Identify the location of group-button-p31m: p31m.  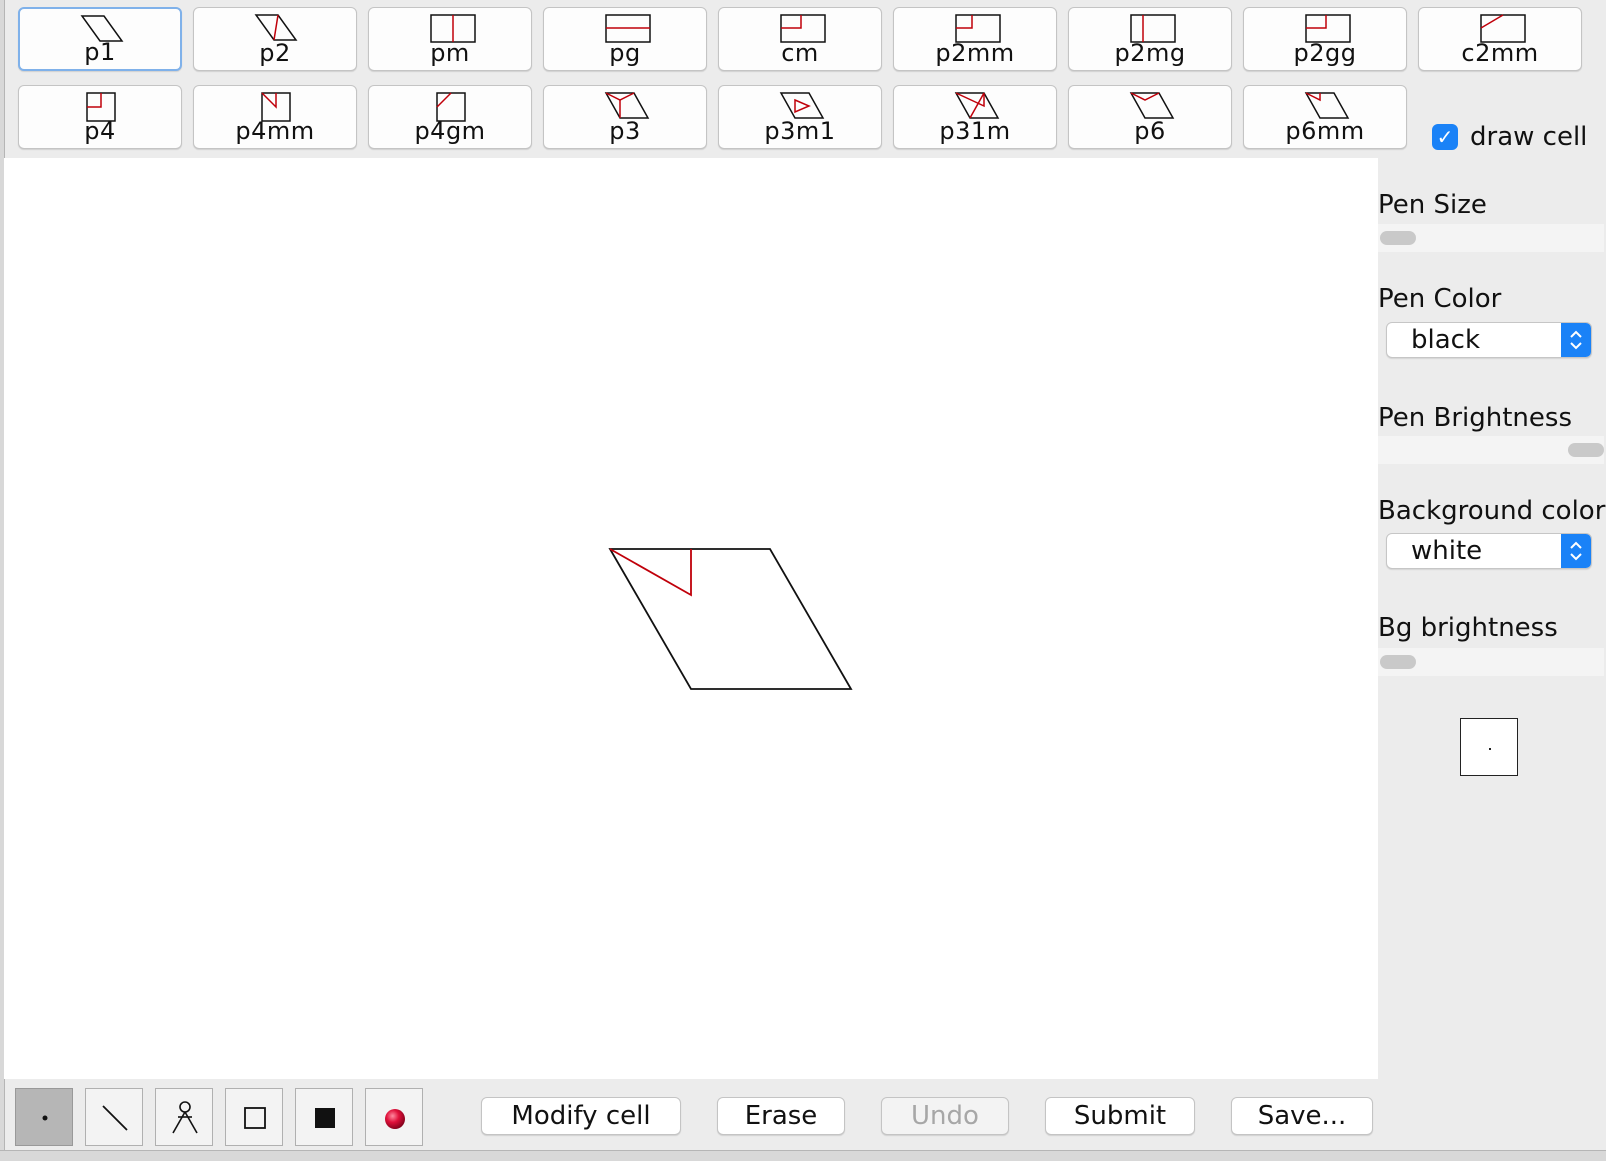
(975, 117).